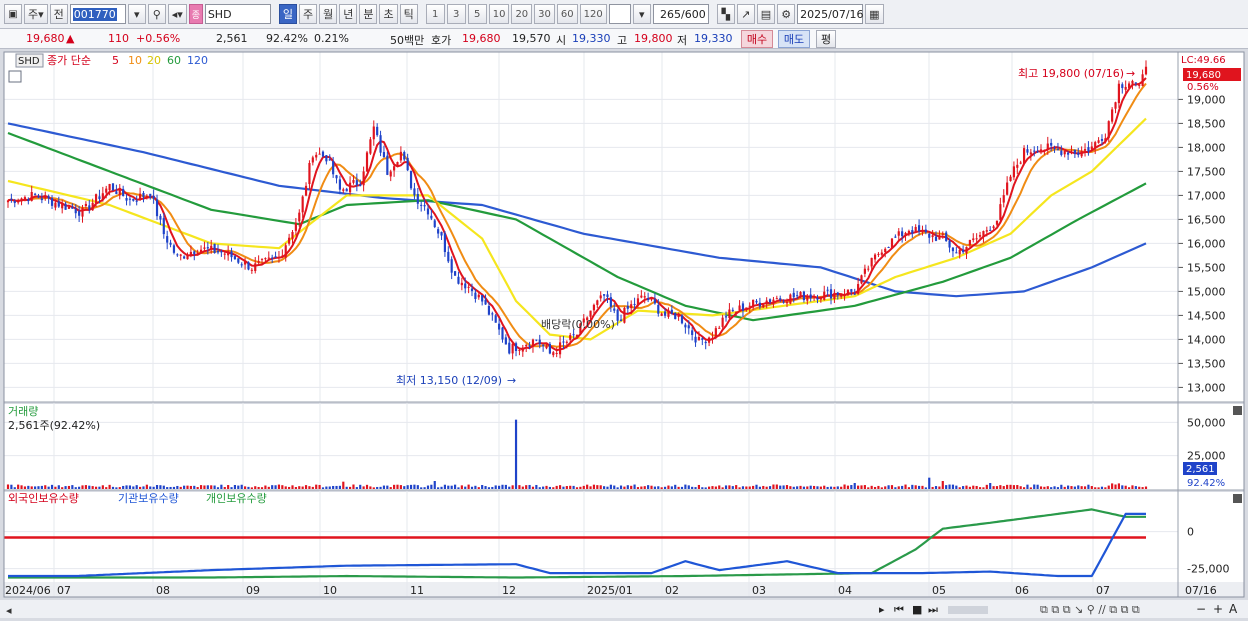 The image size is (1248, 621). What do you see at coordinates (43, 498) in the screenshot?
I see `holdings-legend-foreign: 외국인보유수량` at bounding box center [43, 498].